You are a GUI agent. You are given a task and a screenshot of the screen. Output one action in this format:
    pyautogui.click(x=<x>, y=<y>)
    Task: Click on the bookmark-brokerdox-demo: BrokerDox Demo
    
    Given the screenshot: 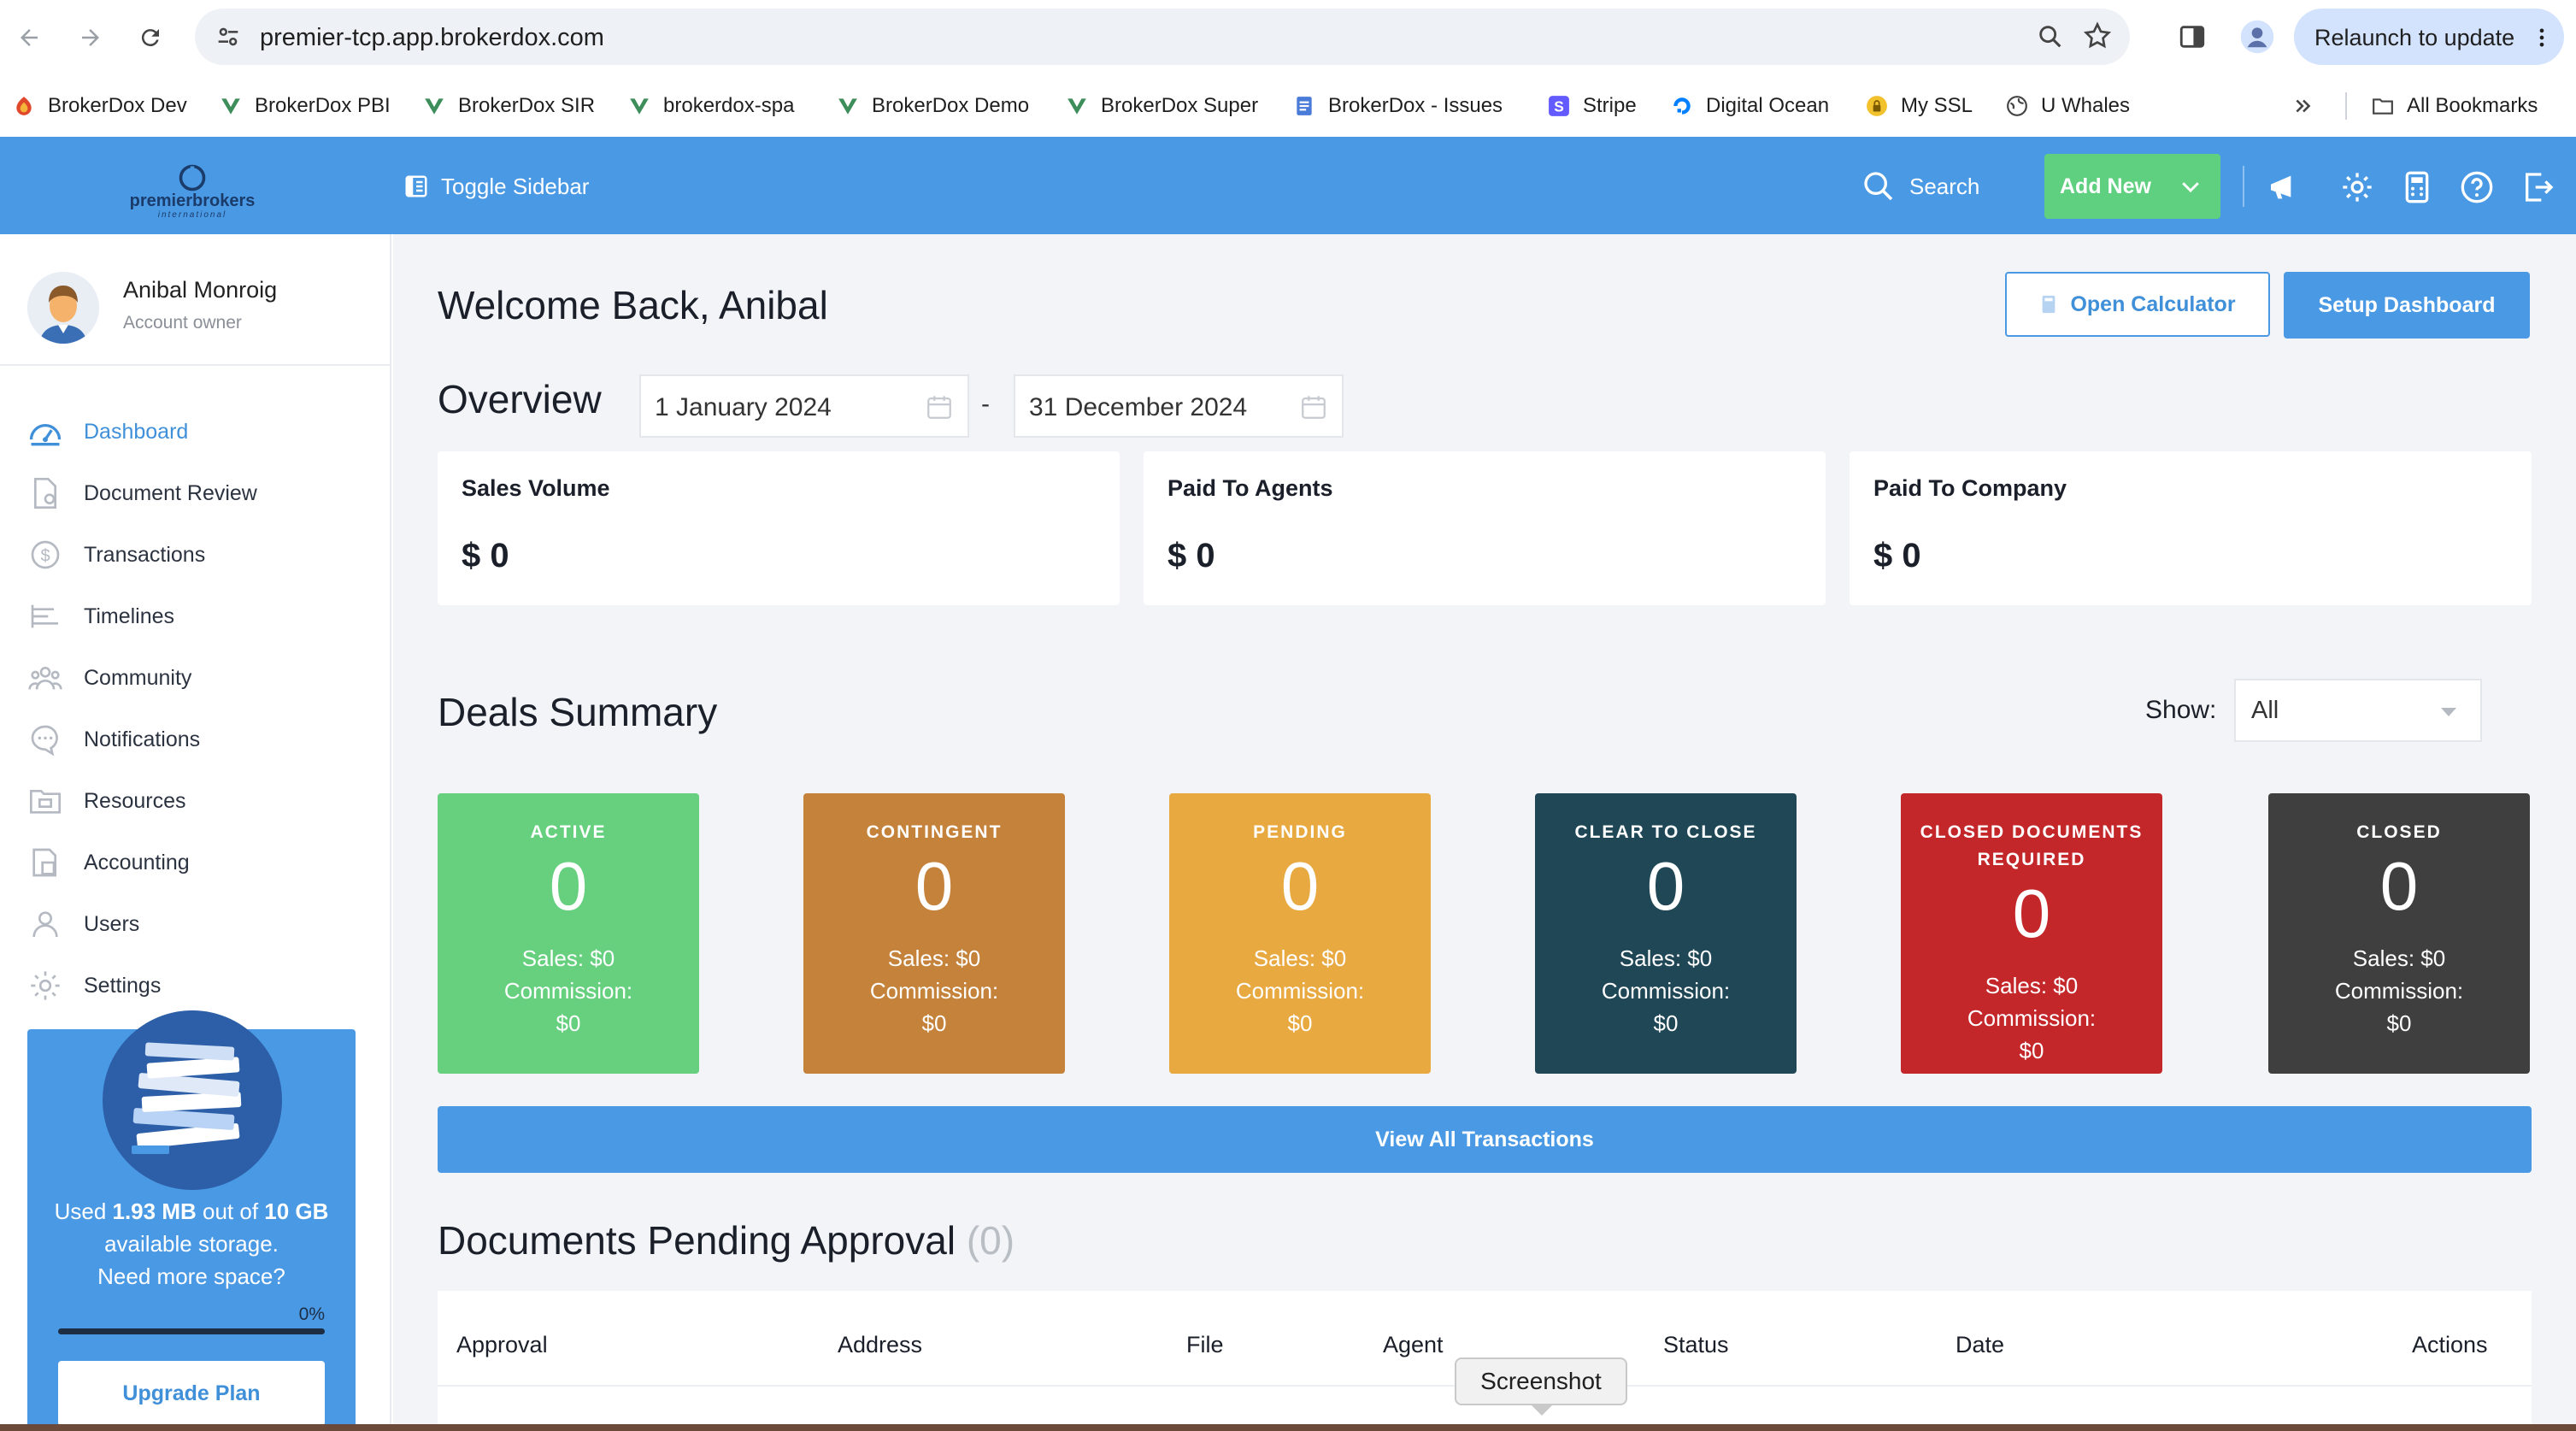 What is the action you would take?
    pyautogui.click(x=932, y=106)
    